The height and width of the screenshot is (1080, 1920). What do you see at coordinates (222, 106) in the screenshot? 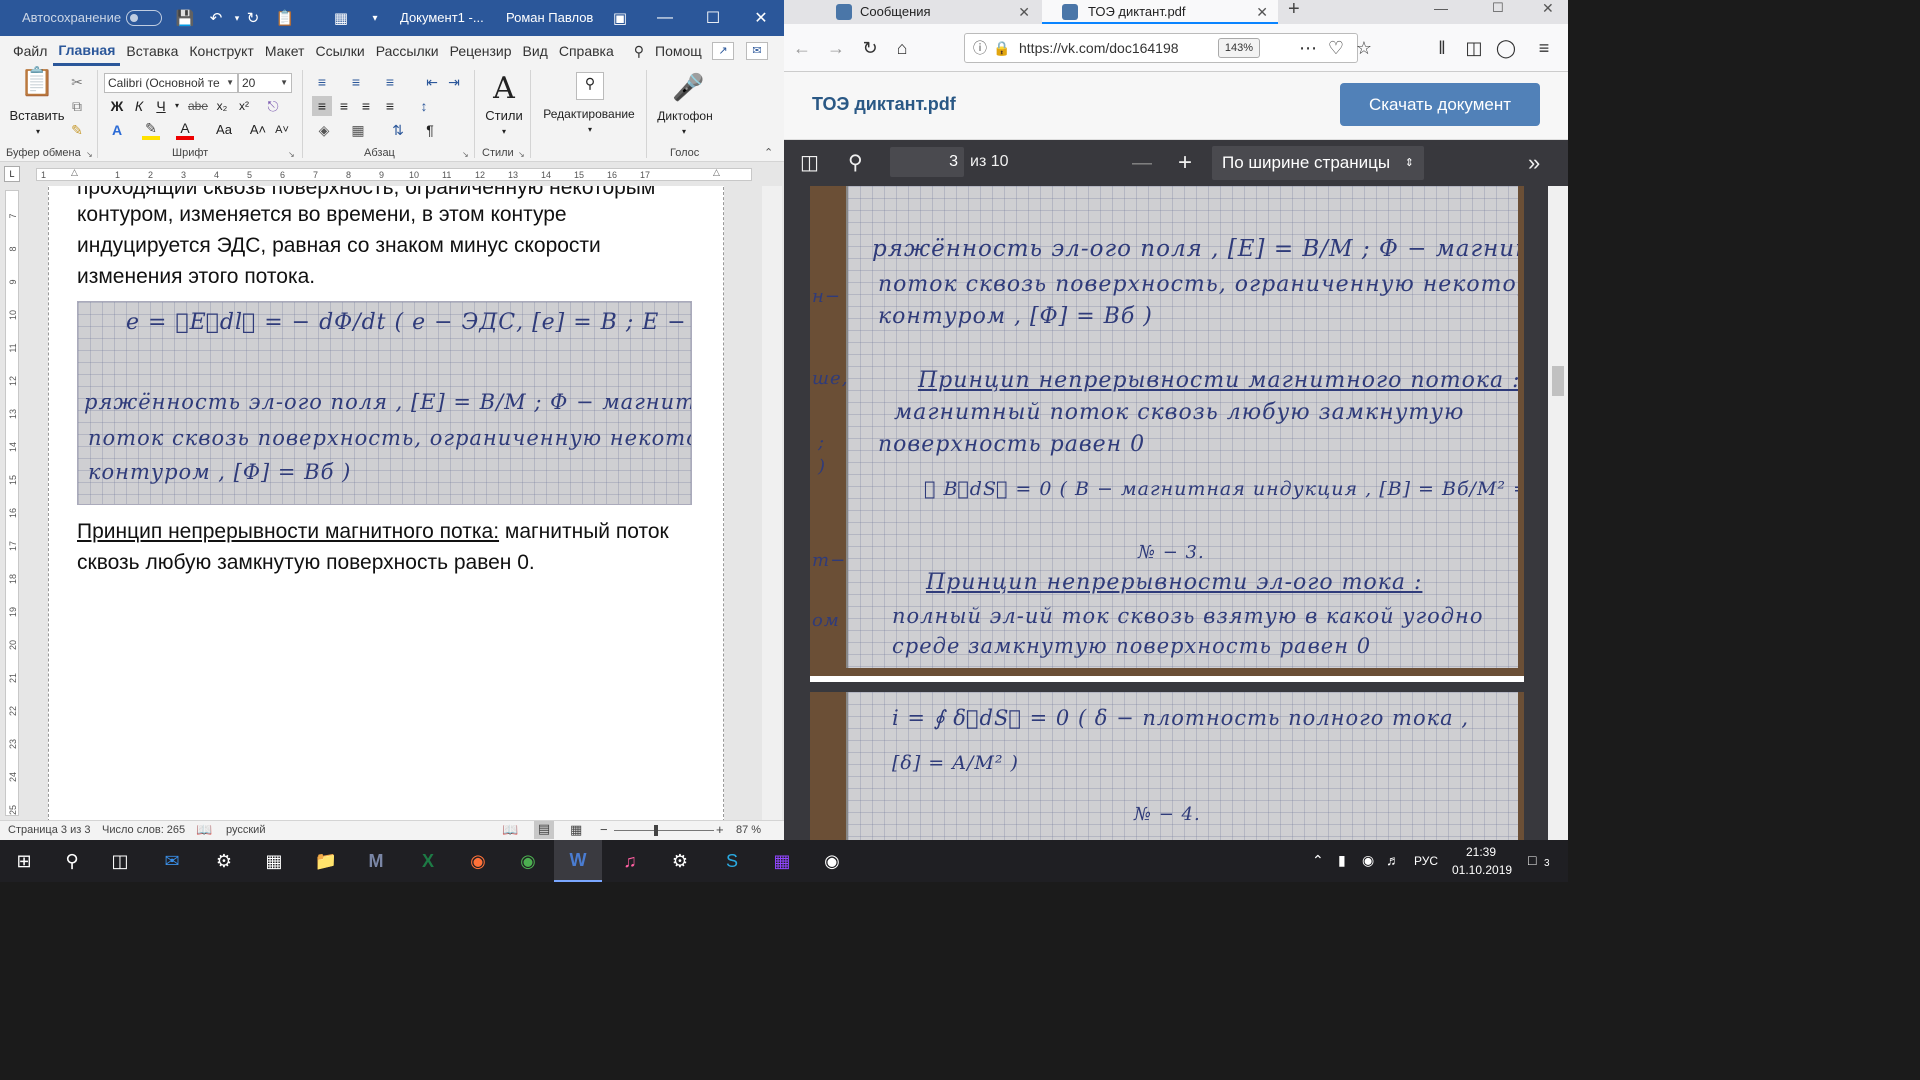
I see `subscript-button: x₂` at bounding box center [222, 106].